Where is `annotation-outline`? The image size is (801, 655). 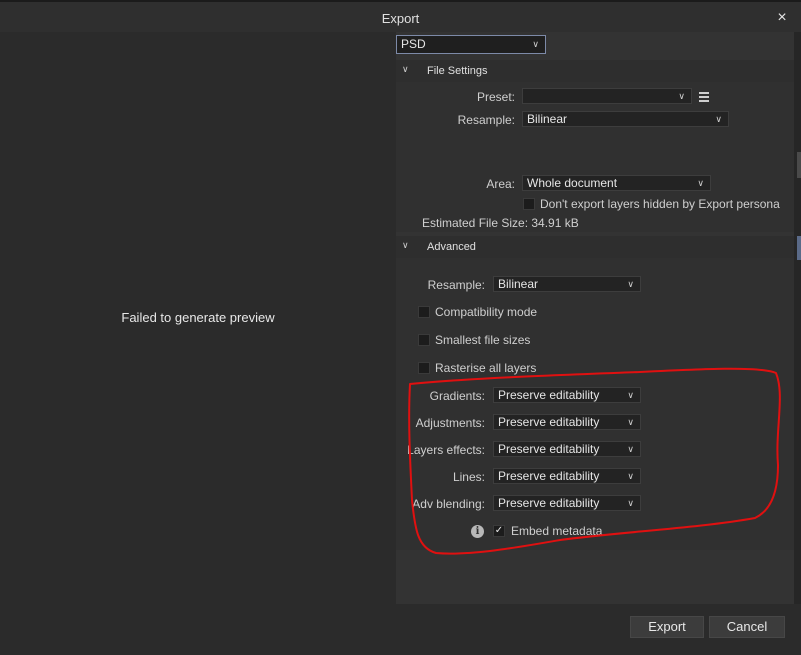
annotation-outline is located at coordinates (594, 461).